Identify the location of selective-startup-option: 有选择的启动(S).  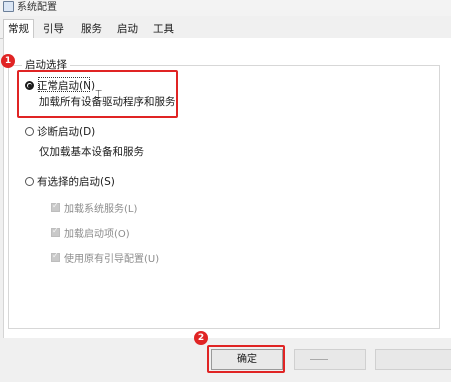
(70, 181).